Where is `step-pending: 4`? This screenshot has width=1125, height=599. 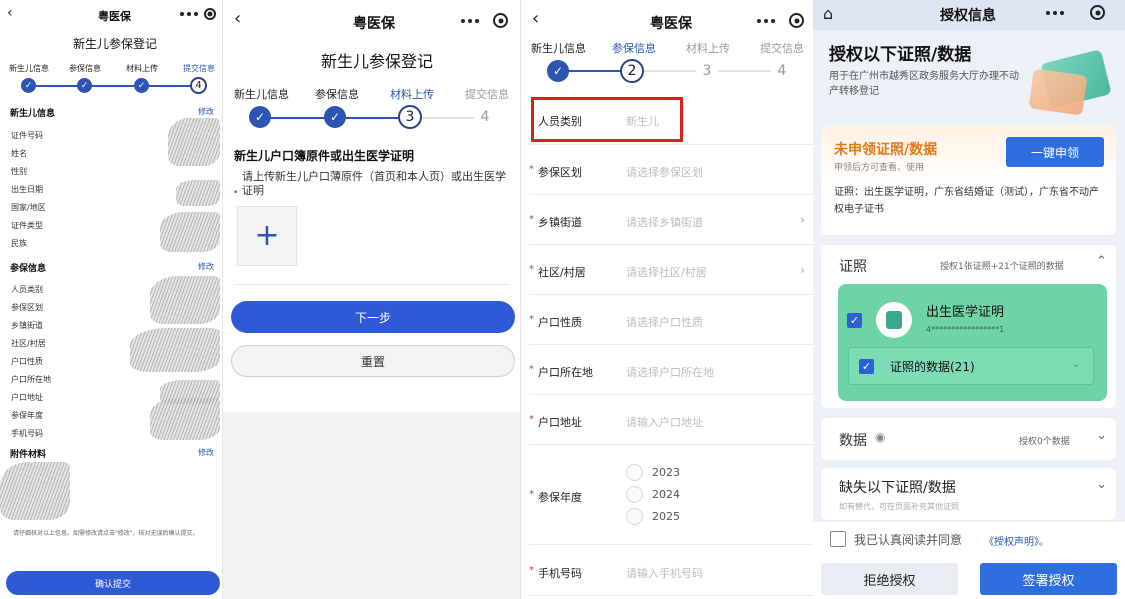 step-pending: 4 is located at coordinates (485, 117).